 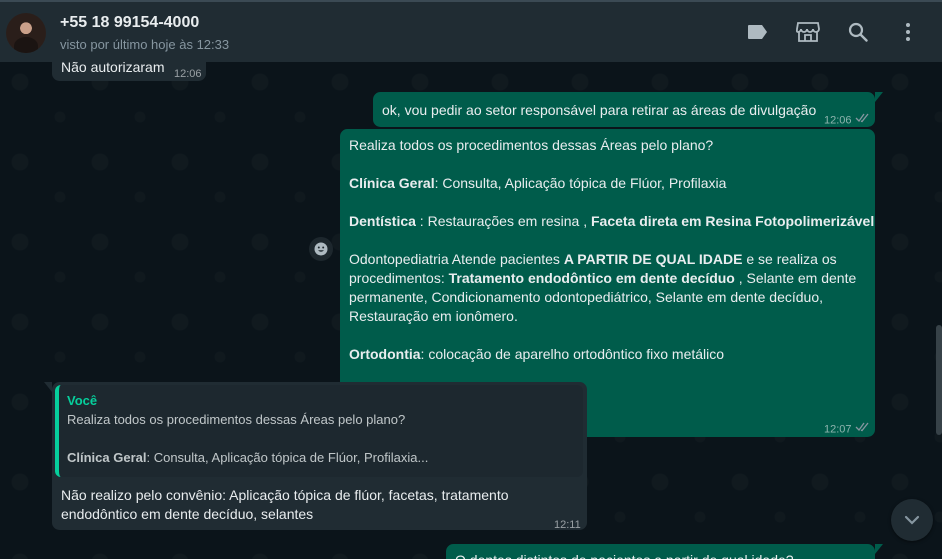 I want to click on last-seen-status: visto por último hoje às 12:33, so click(x=145, y=44).